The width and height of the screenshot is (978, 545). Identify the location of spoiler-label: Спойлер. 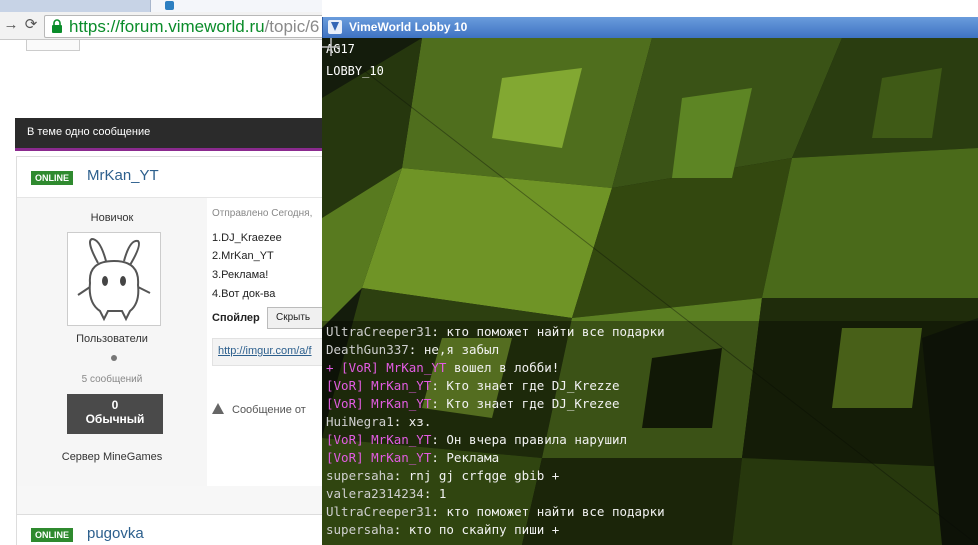
(236, 318).